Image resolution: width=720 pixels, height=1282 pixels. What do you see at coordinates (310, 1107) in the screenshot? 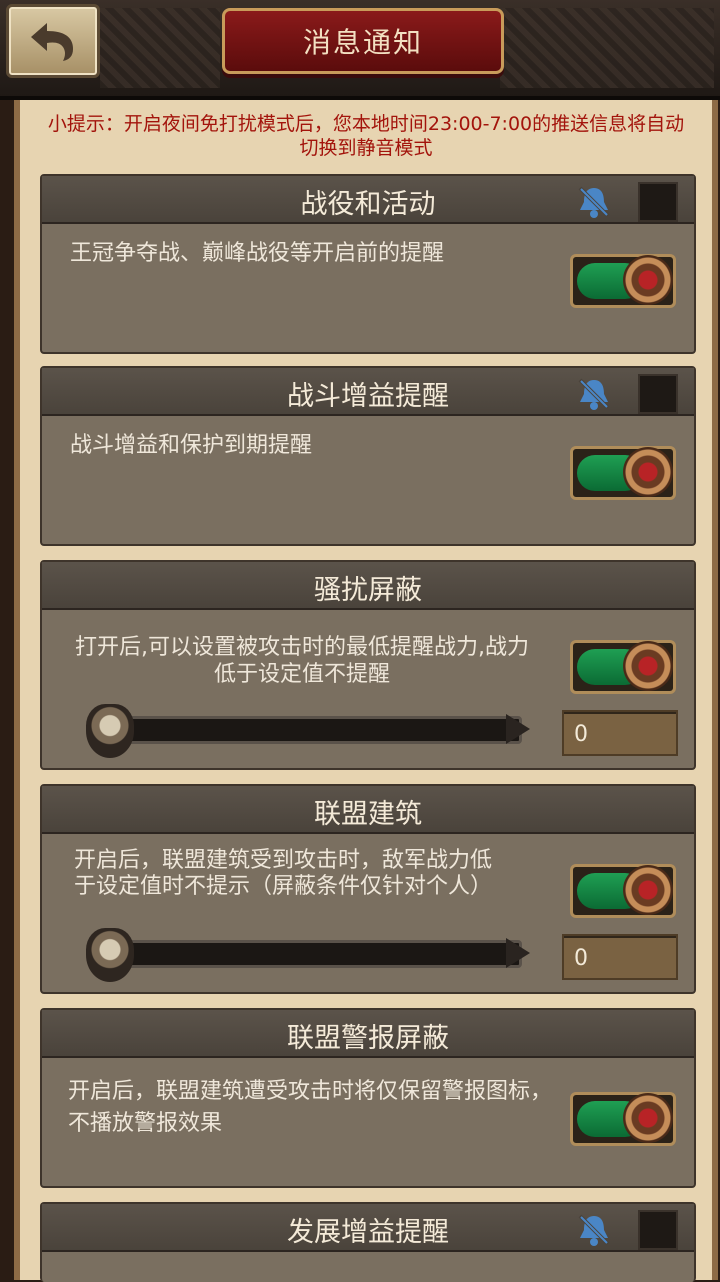
I see `section-description: 开启后，联盟建筑遭受攻击时将仅保留警报图标，不播放警报效果` at bounding box center [310, 1107].